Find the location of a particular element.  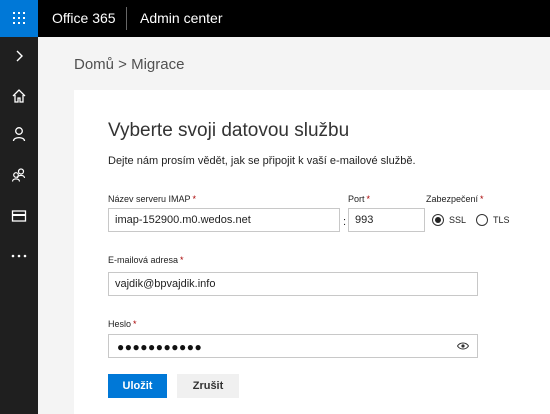

security-label: Zabezpečení * is located at coordinates (455, 199).